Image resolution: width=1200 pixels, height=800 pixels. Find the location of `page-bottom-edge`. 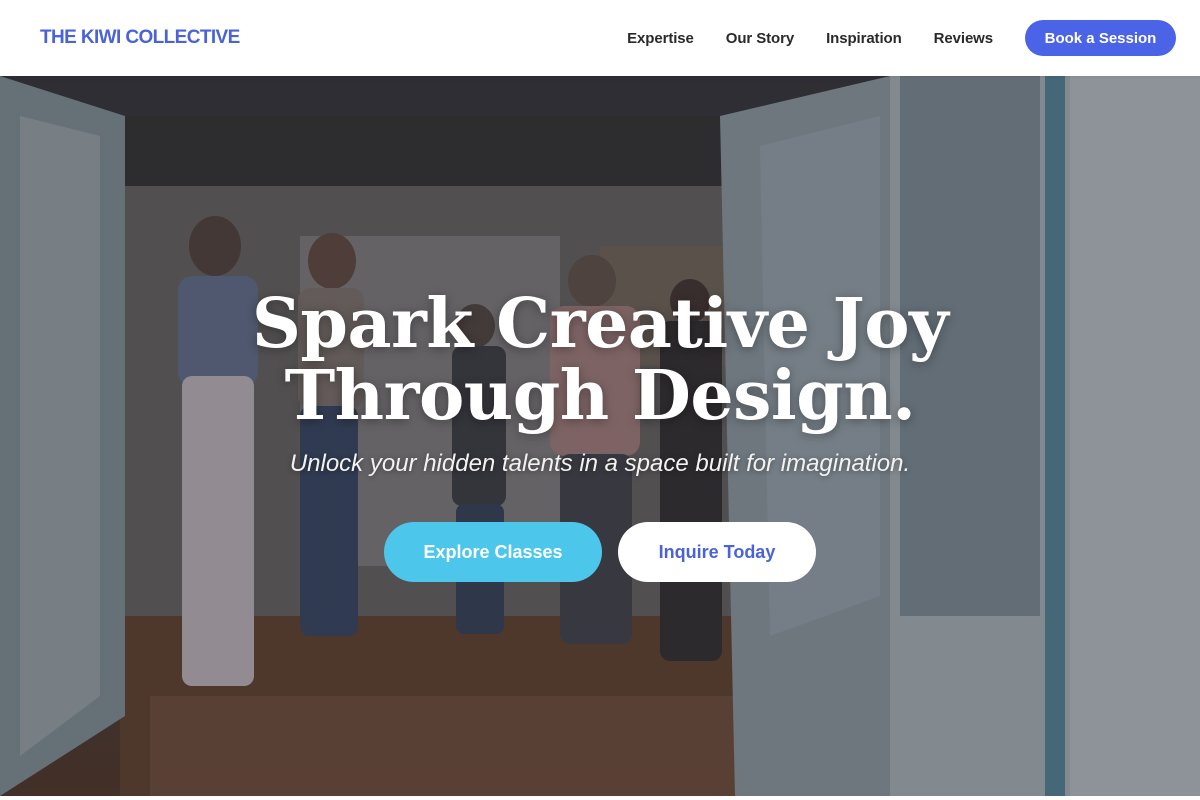

page-bottom-edge is located at coordinates (600, 798).